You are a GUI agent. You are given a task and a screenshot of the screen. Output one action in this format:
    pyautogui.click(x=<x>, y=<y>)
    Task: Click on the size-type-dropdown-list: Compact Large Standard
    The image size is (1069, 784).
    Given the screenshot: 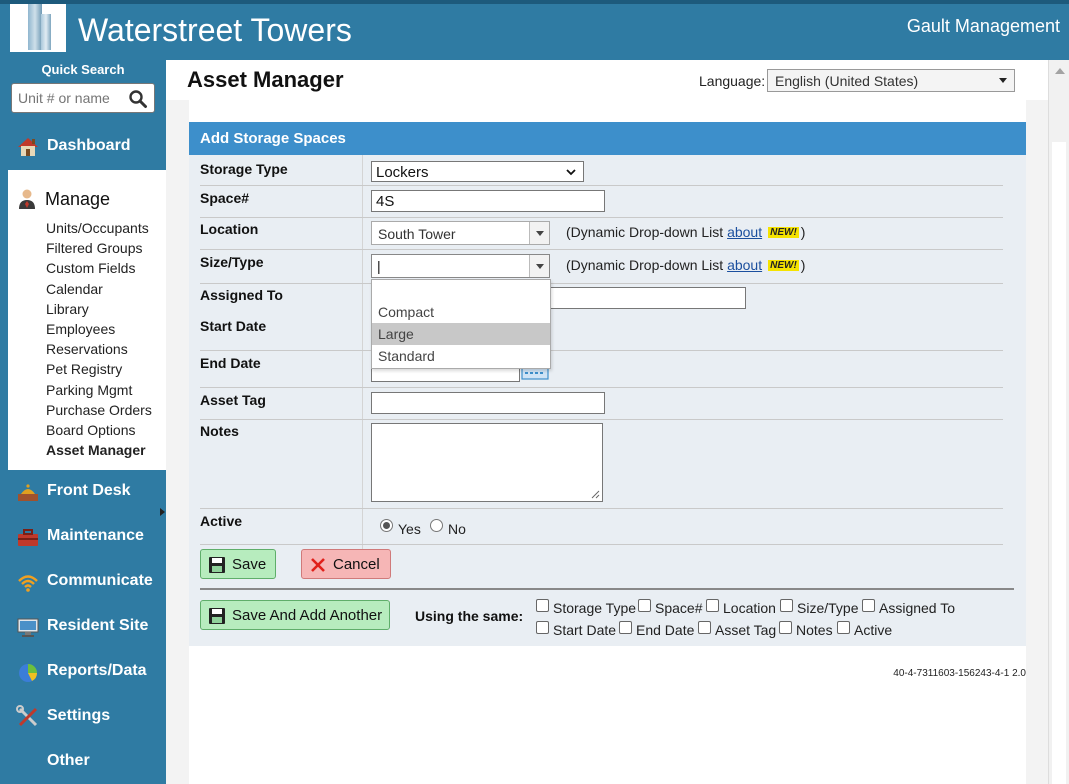 What is the action you would take?
    pyautogui.click(x=461, y=324)
    